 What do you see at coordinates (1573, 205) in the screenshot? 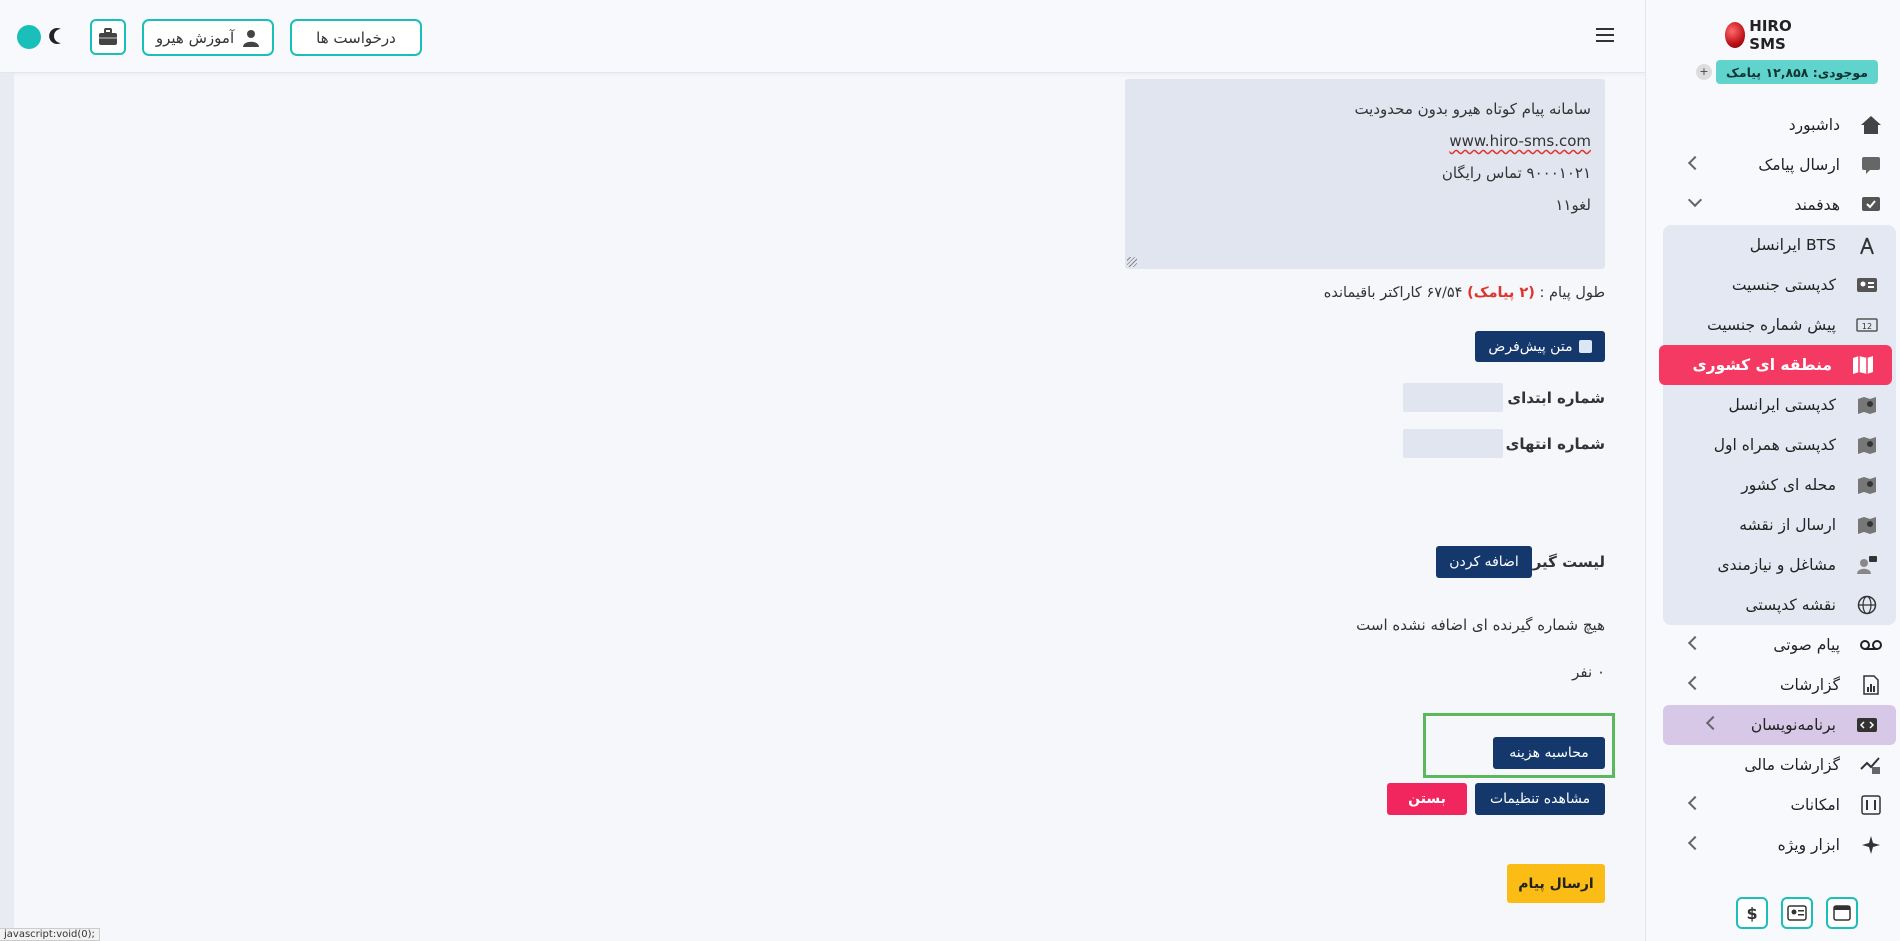
I see `message-line: لغو۱۱` at bounding box center [1573, 205].